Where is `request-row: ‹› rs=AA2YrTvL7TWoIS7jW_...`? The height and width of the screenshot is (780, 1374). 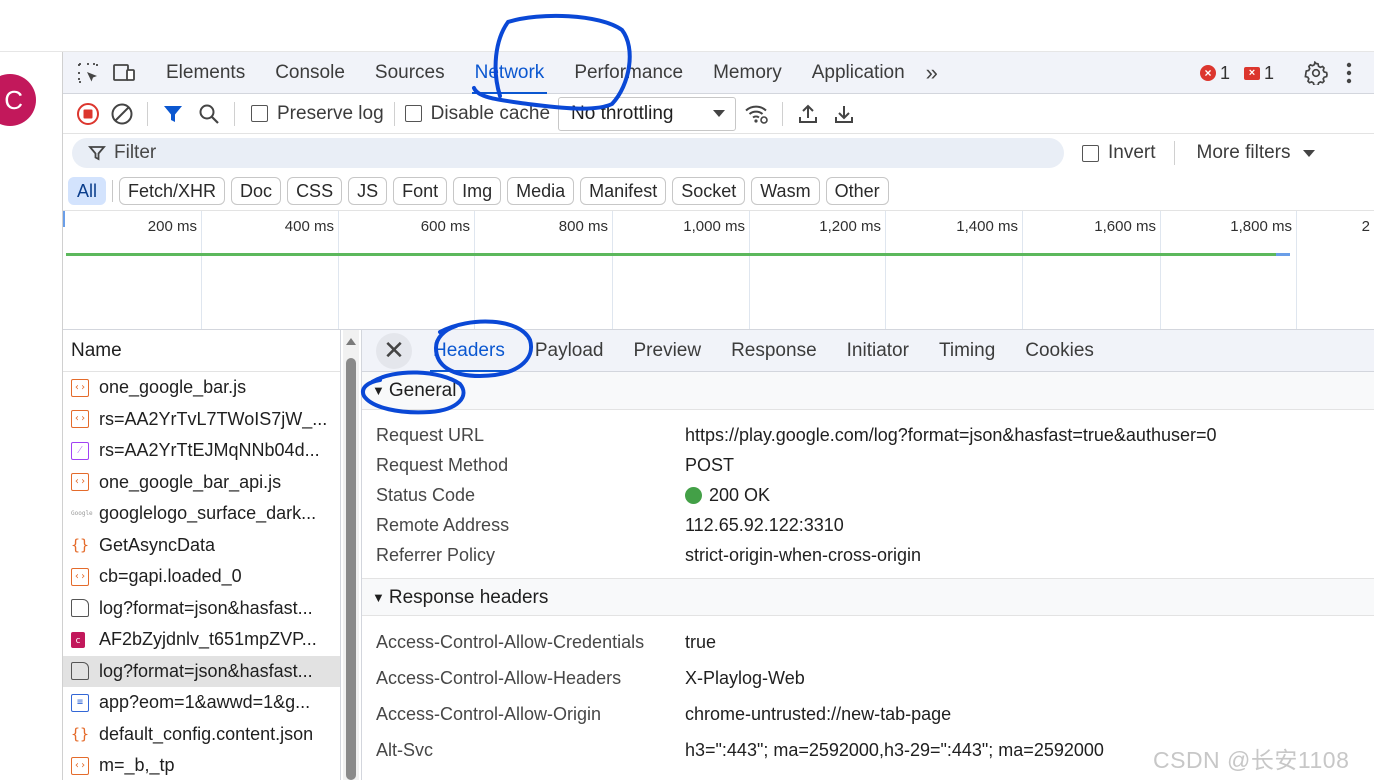
request-row: ‹› rs=AA2YrTvL7TWoIS7jW_... is located at coordinates (201, 420).